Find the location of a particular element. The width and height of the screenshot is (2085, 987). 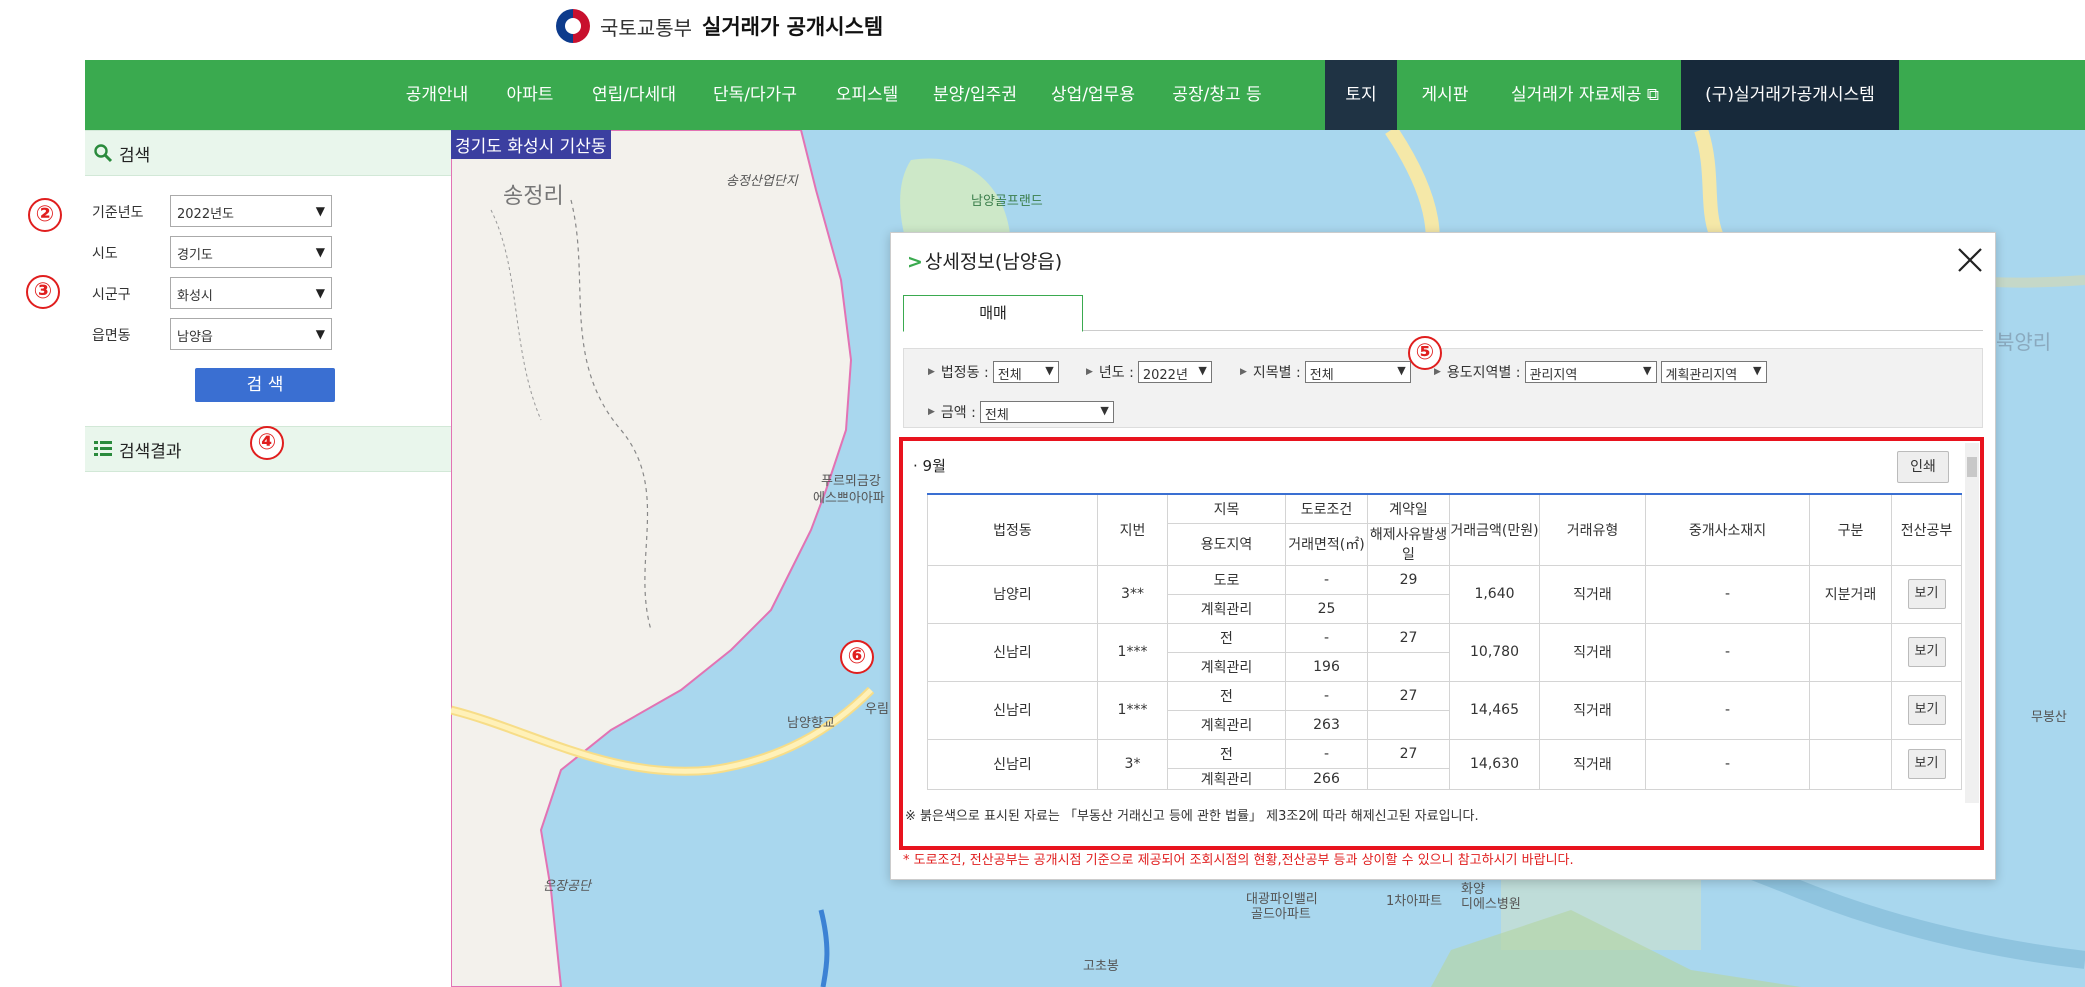

filter-price-label: 금액 : is located at coordinates (958, 413).